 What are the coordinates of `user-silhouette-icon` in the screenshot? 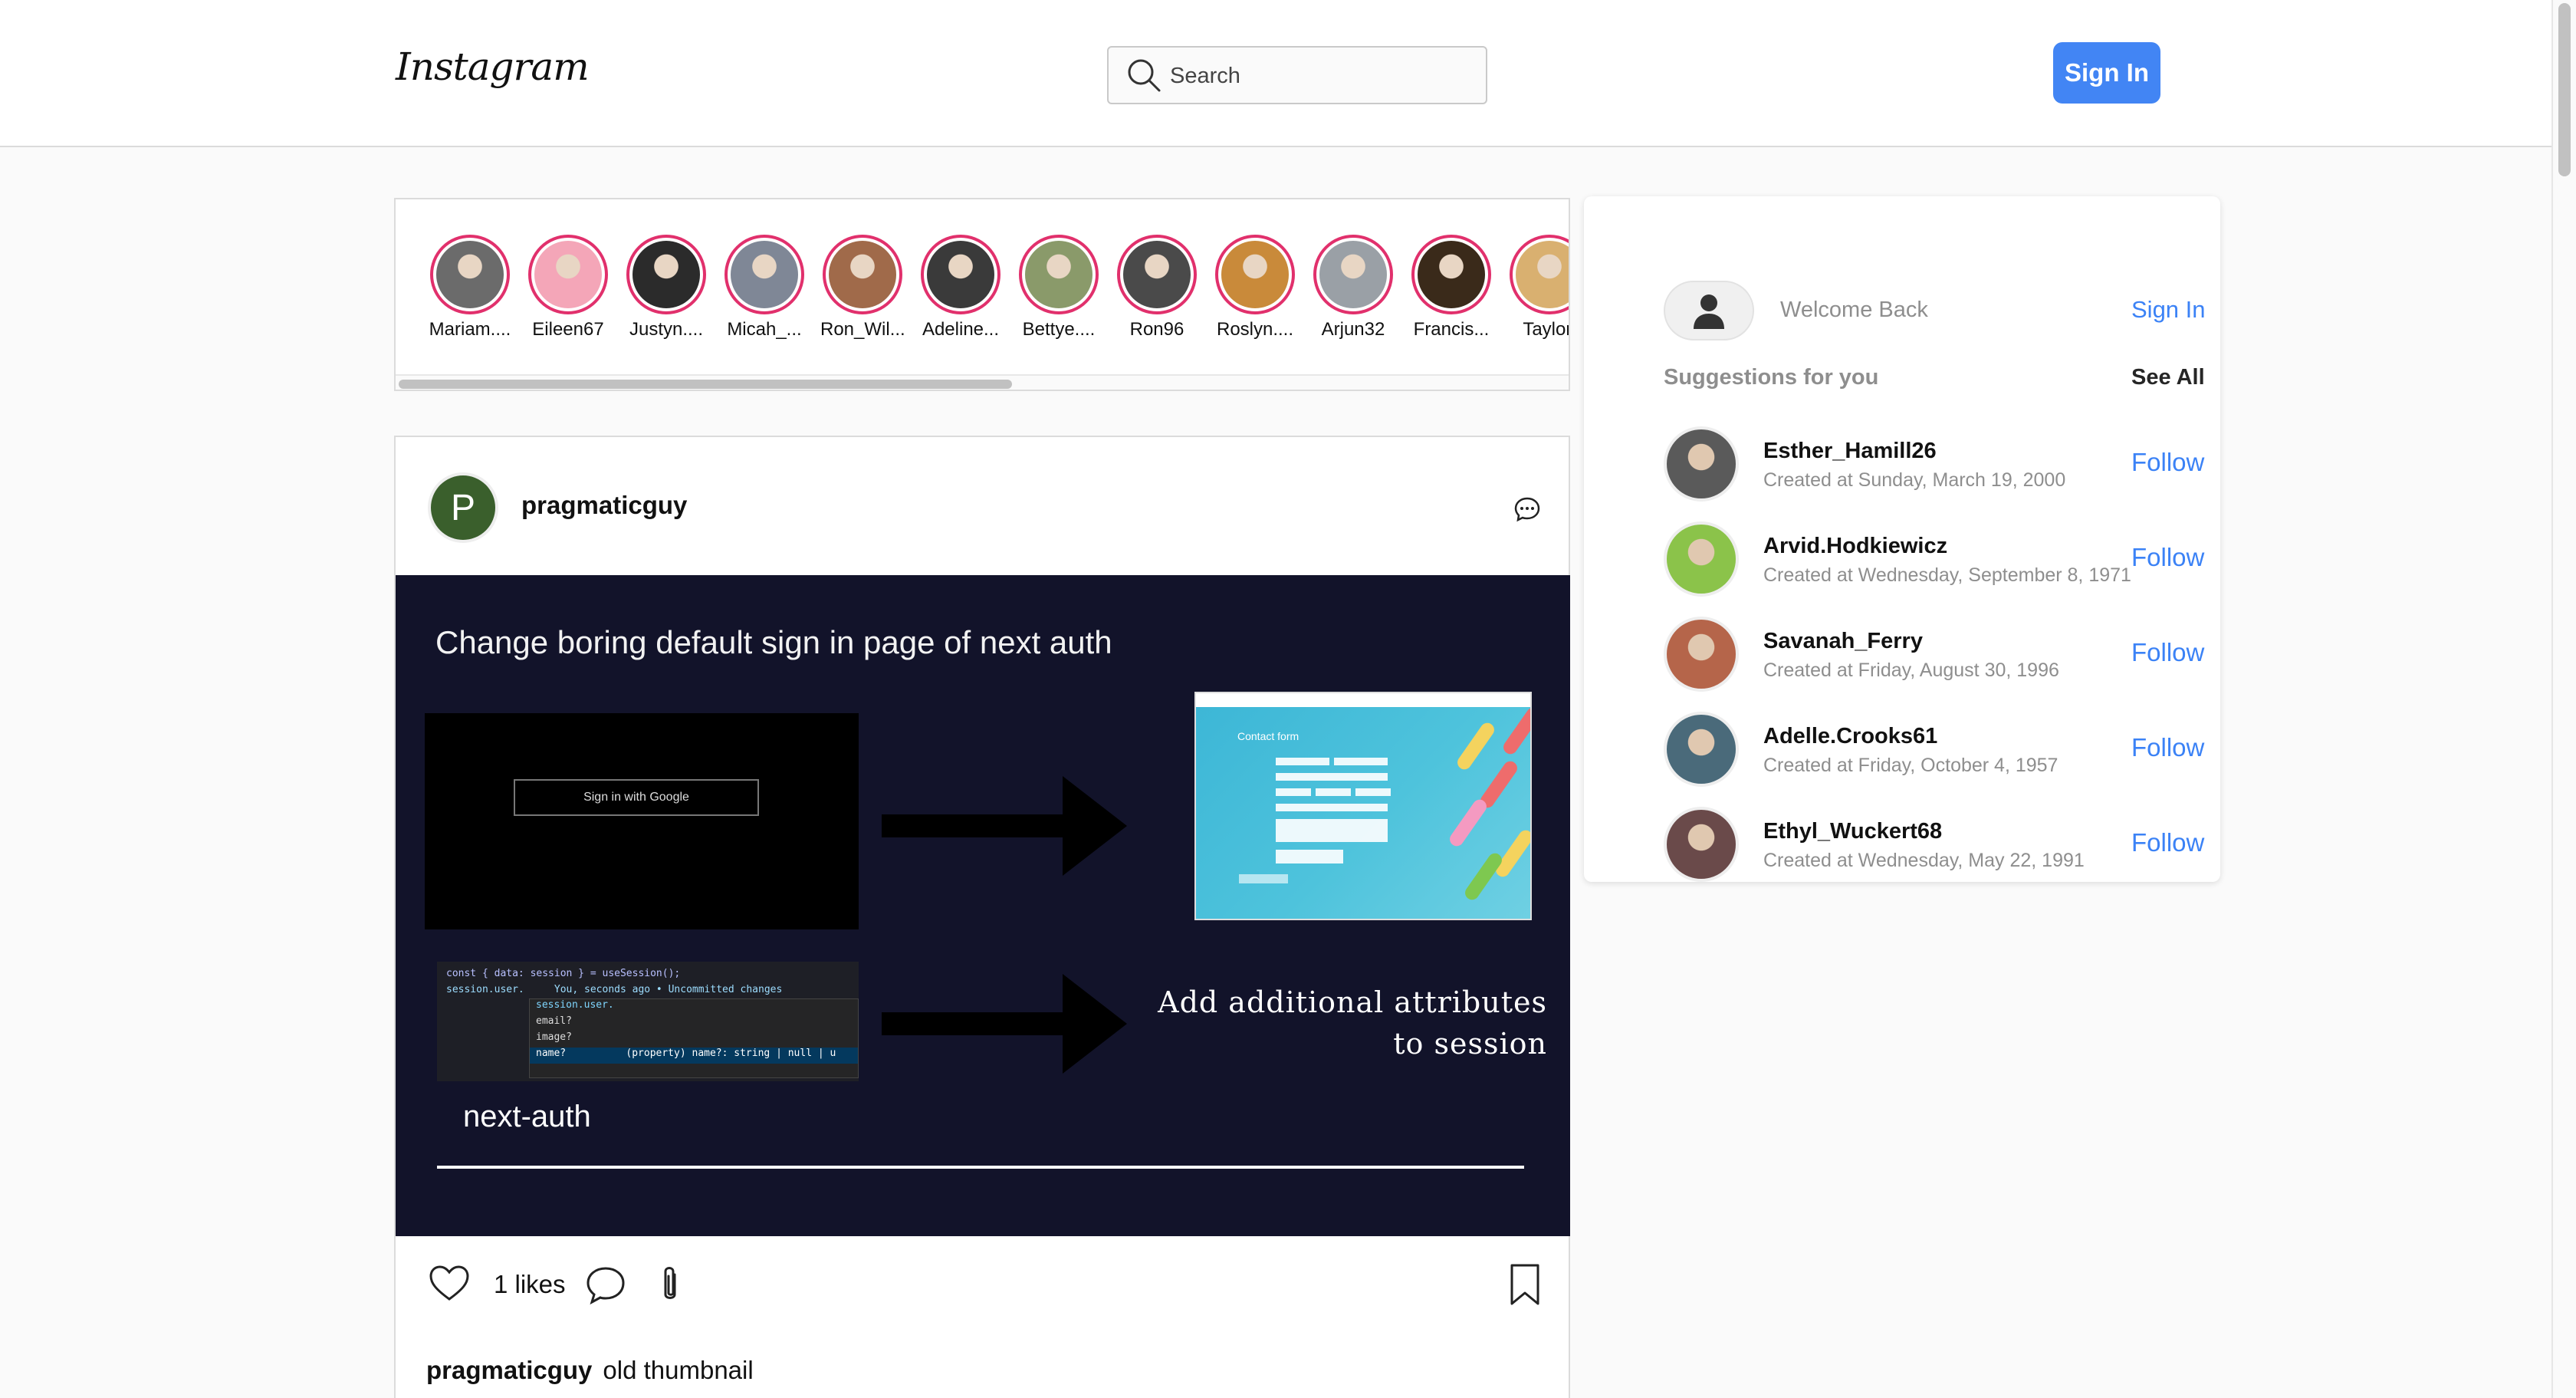 It's located at (1709, 311).